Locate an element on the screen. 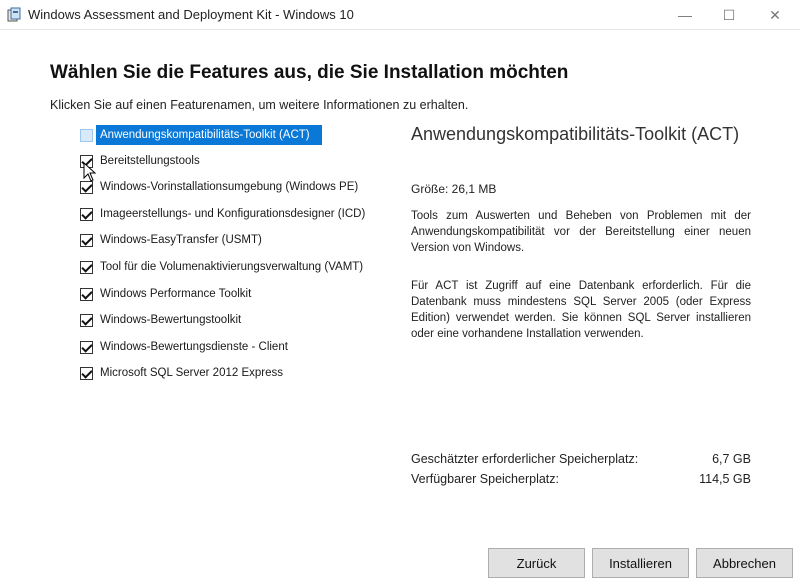 The image size is (800, 587). feature-label: Anwendungskompatibilitäts-Toolkit (ACT) is located at coordinates (209, 135).